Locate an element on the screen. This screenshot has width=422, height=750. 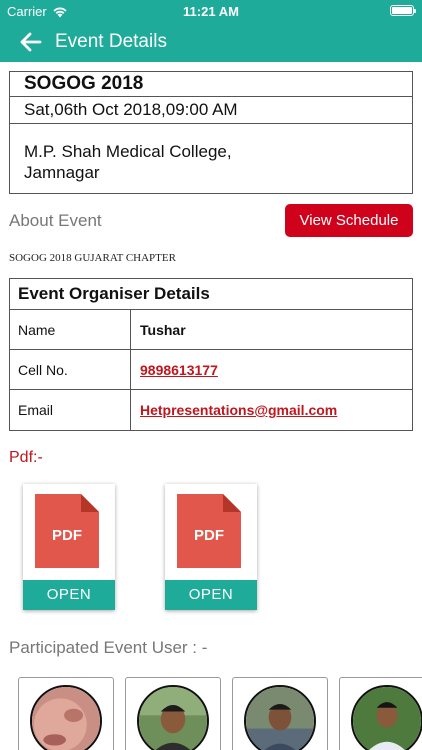
status-bar: Carrier 11:21 AM is located at coordinates (211, 11).